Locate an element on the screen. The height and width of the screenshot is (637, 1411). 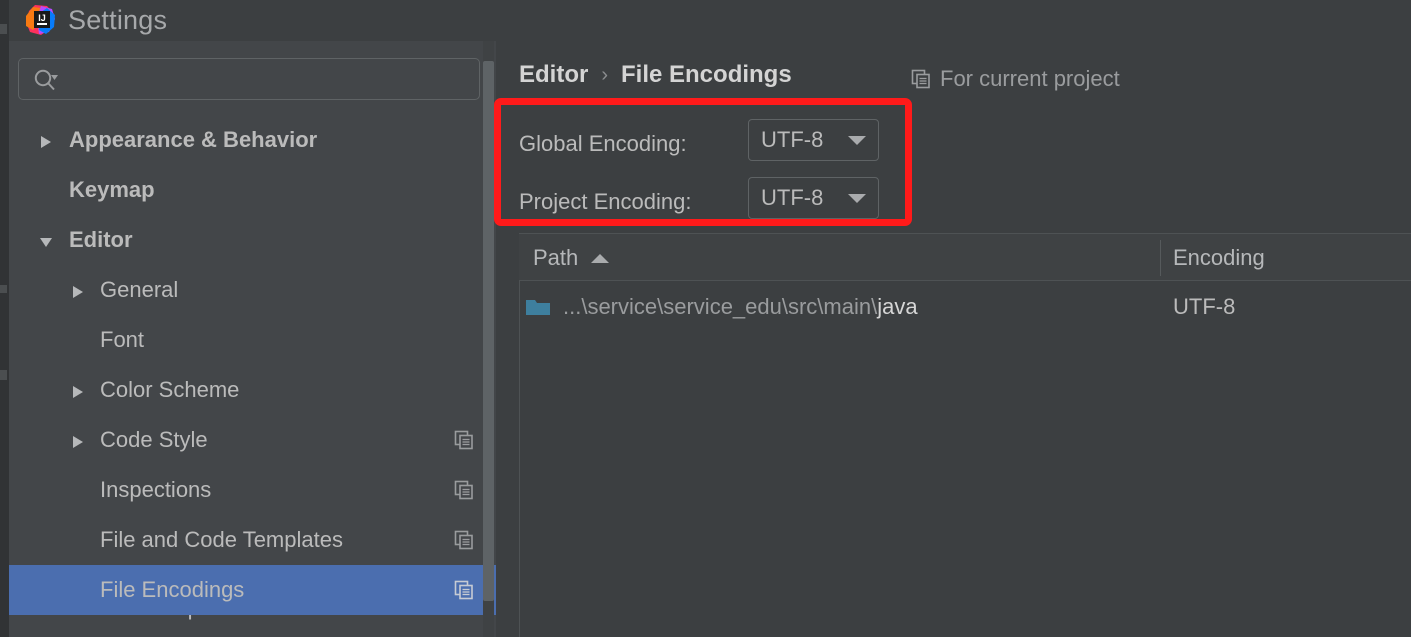
column-header-path-label: Path is located at coordinates (556, 257).